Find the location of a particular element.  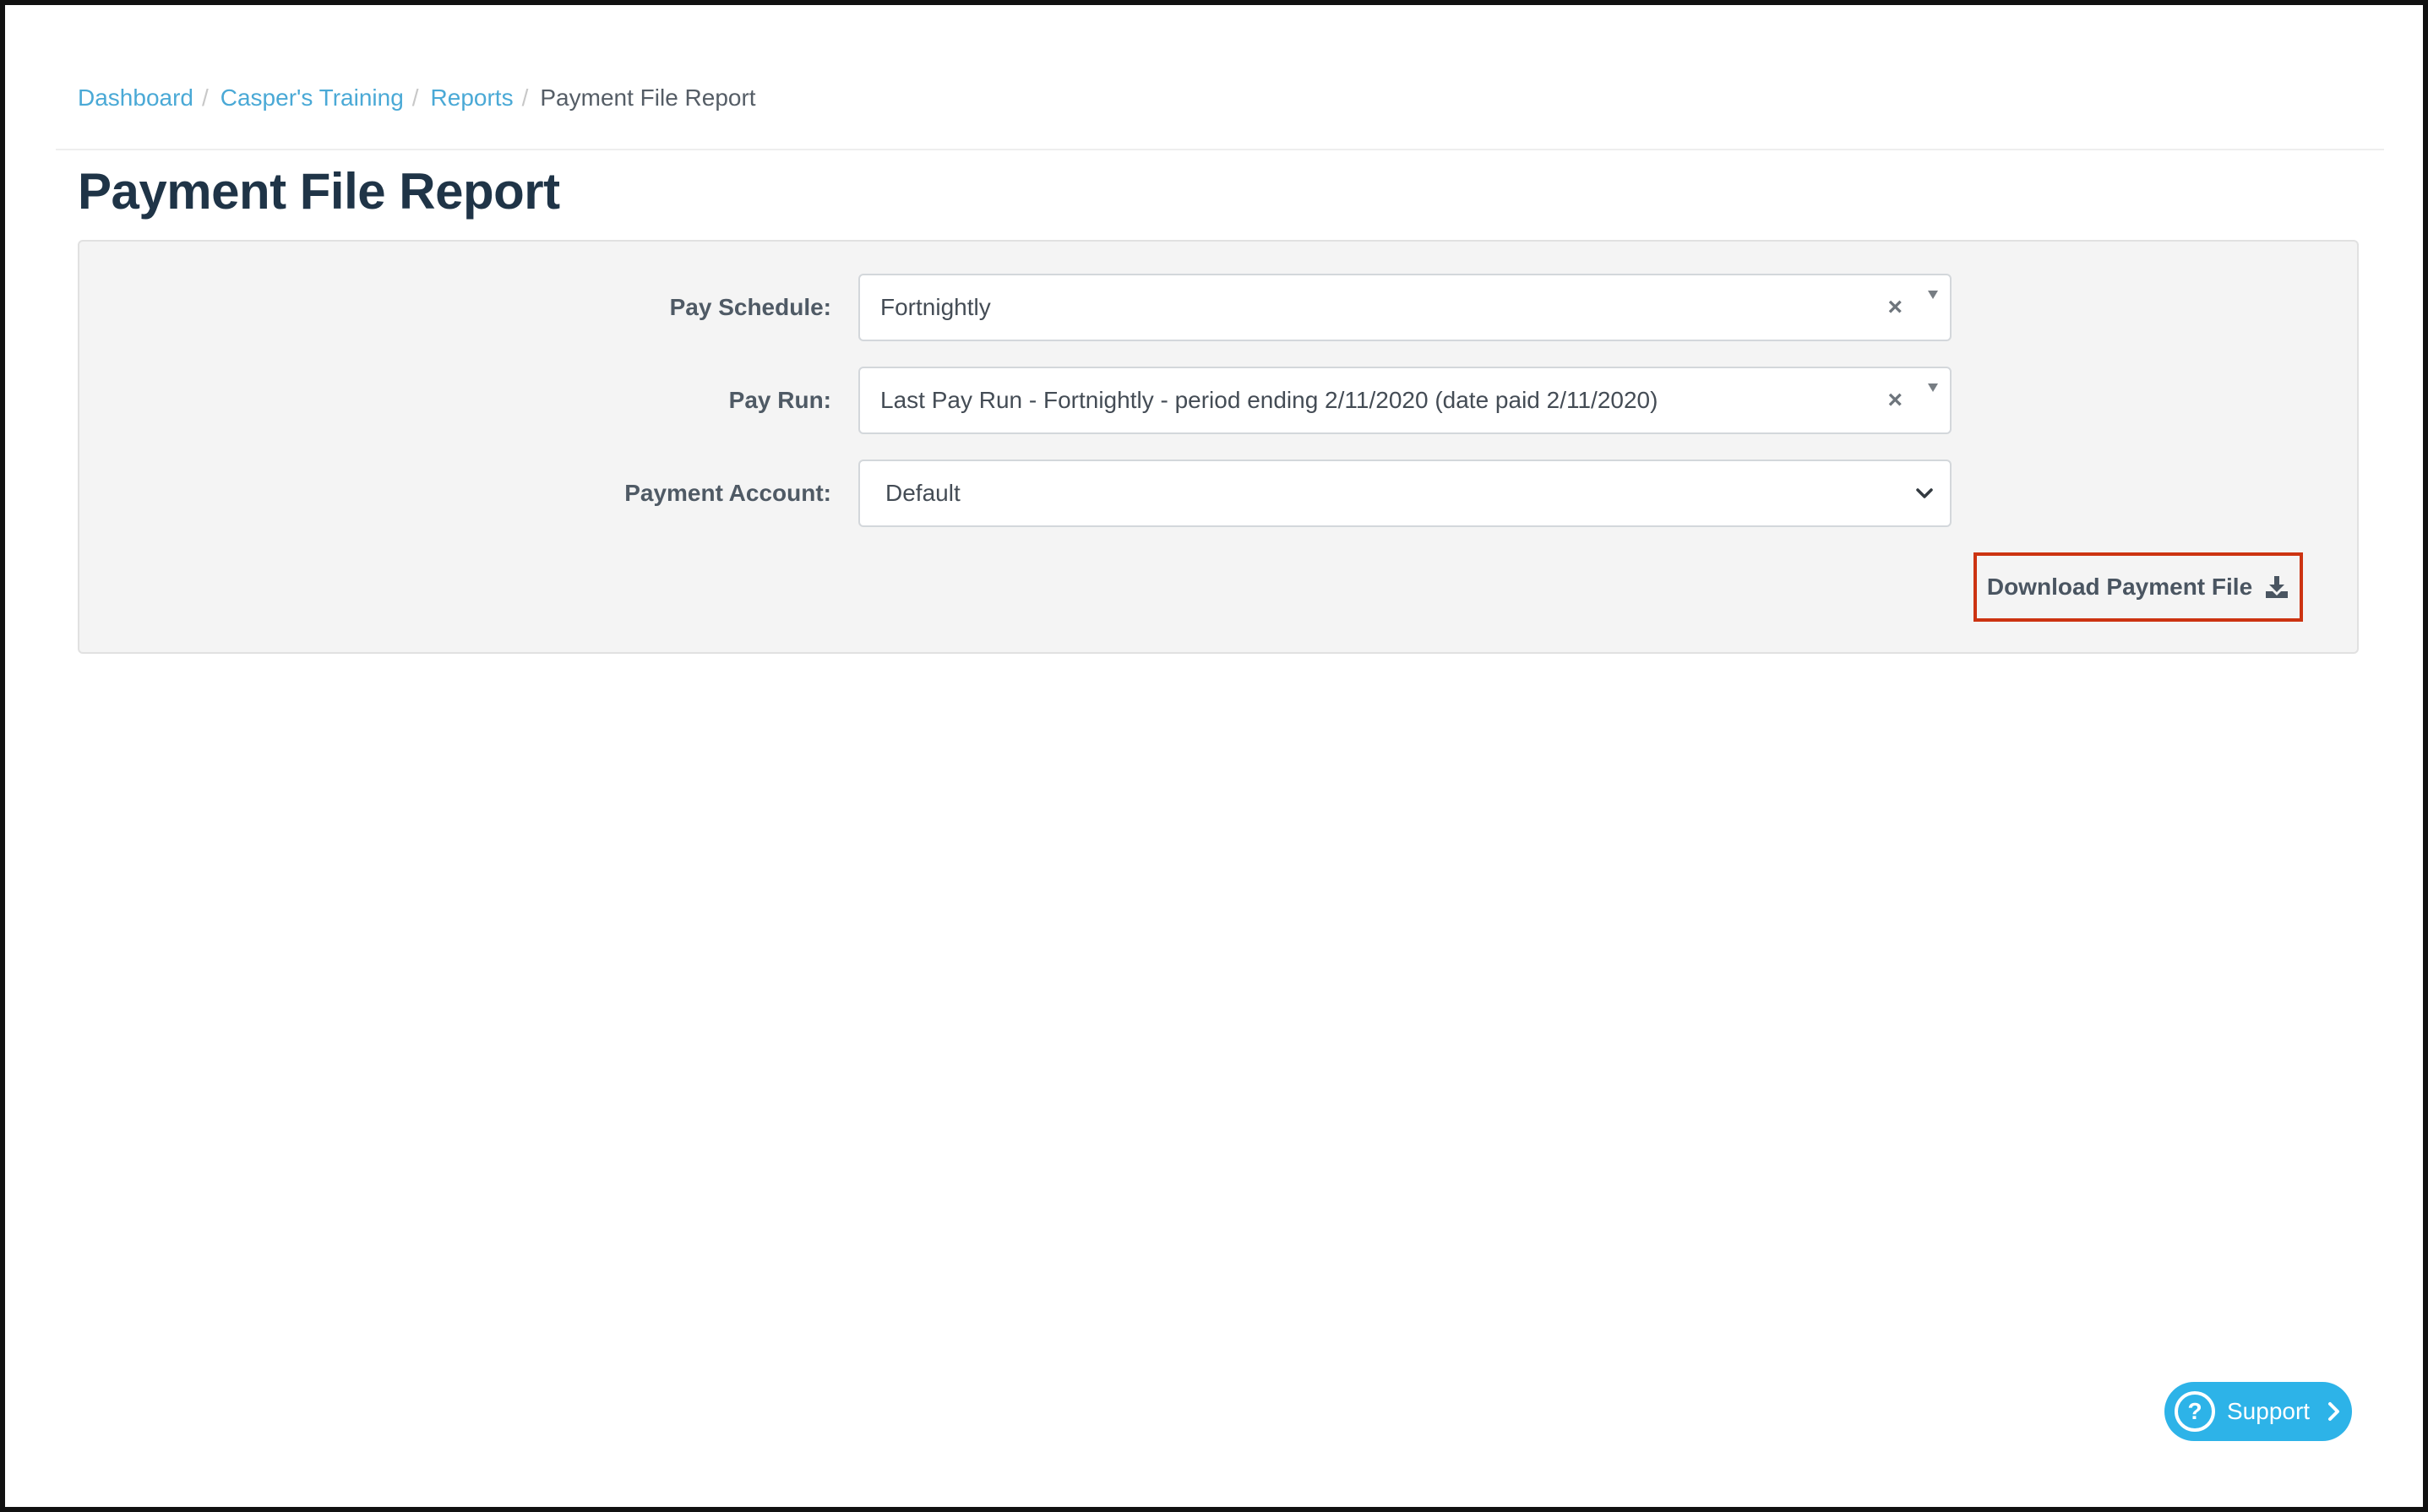

support-button: ? Support is located at coordinates (2258, 1411).